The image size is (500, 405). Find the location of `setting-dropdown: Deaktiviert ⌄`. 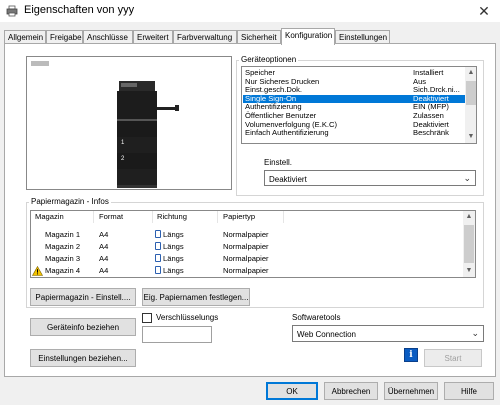

setting-dropdown: Deaktiviert ⌄ is located at coordinates (370, 178).